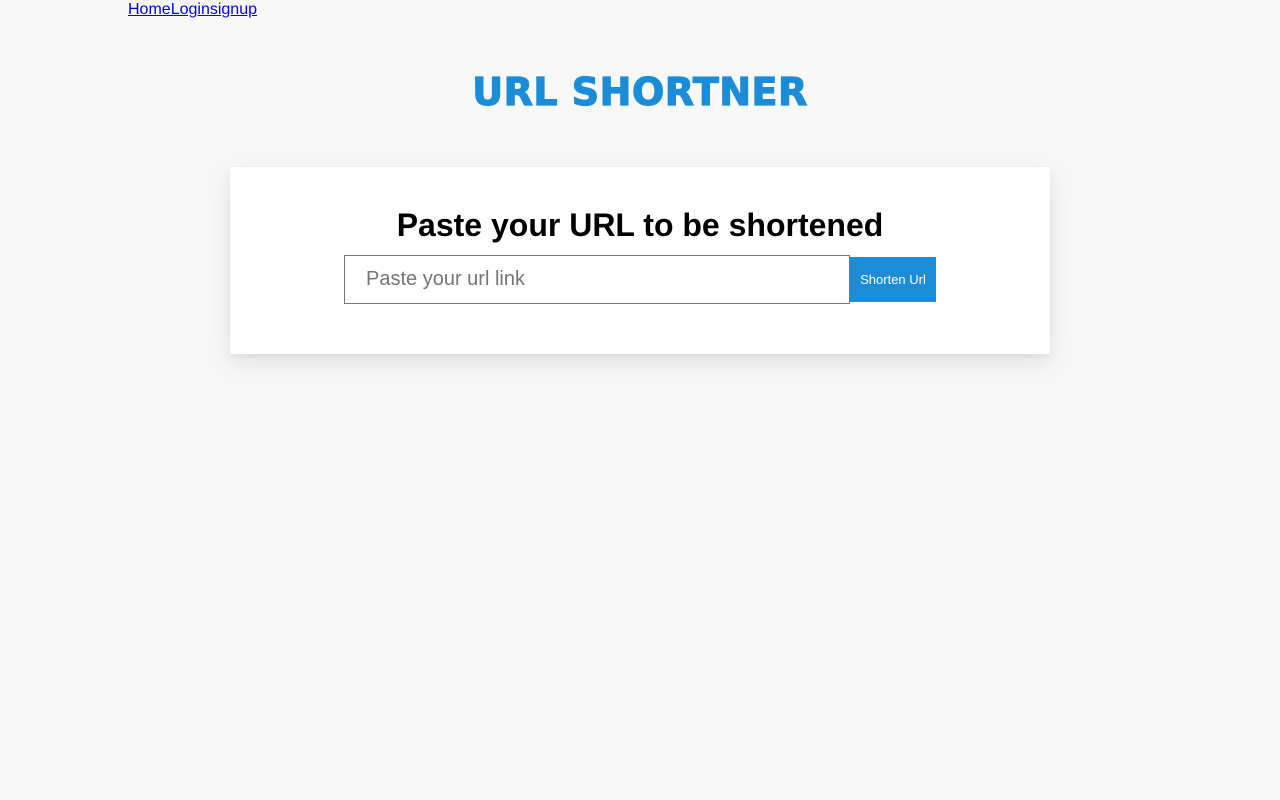  I want to click on card-heading: Paste your URL to be shortened, so click(640, 225).